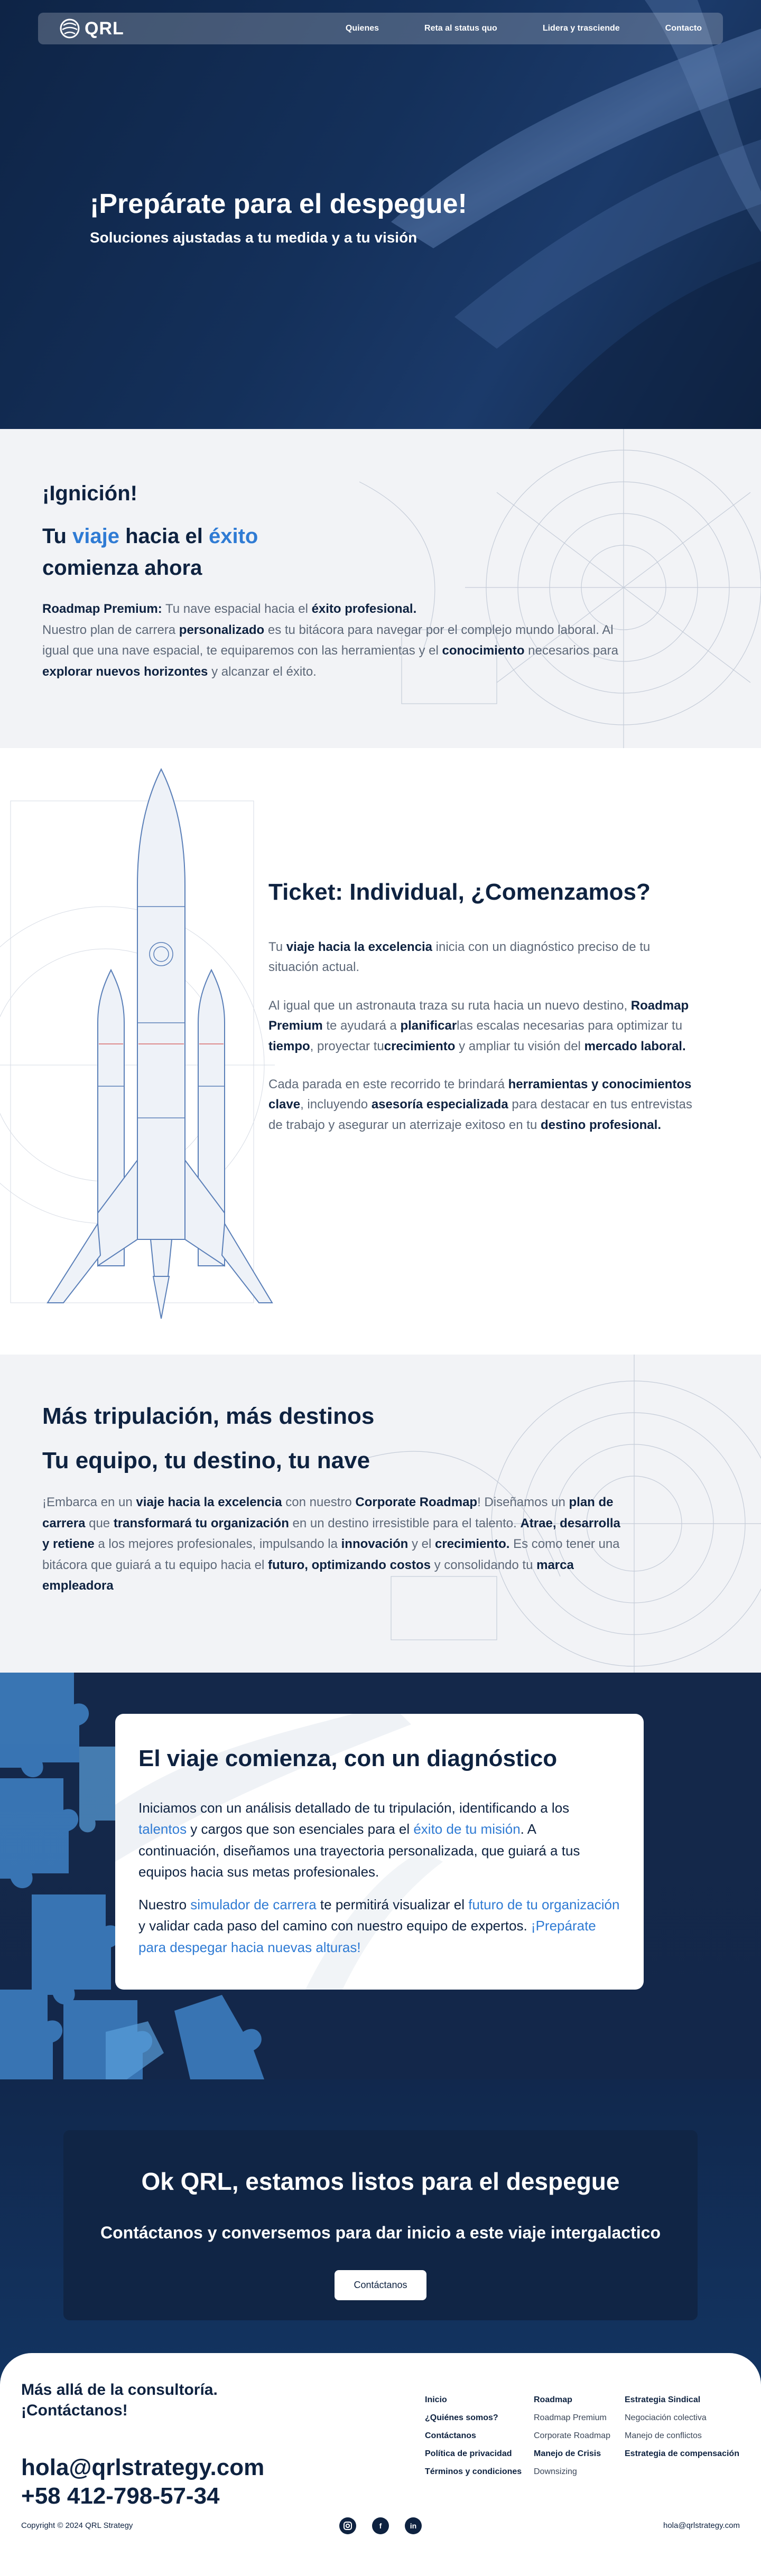  What do you see at coordinates (421, 1544) in the screenshot?
I see `text: y el` at bounding box center [421, 1544].